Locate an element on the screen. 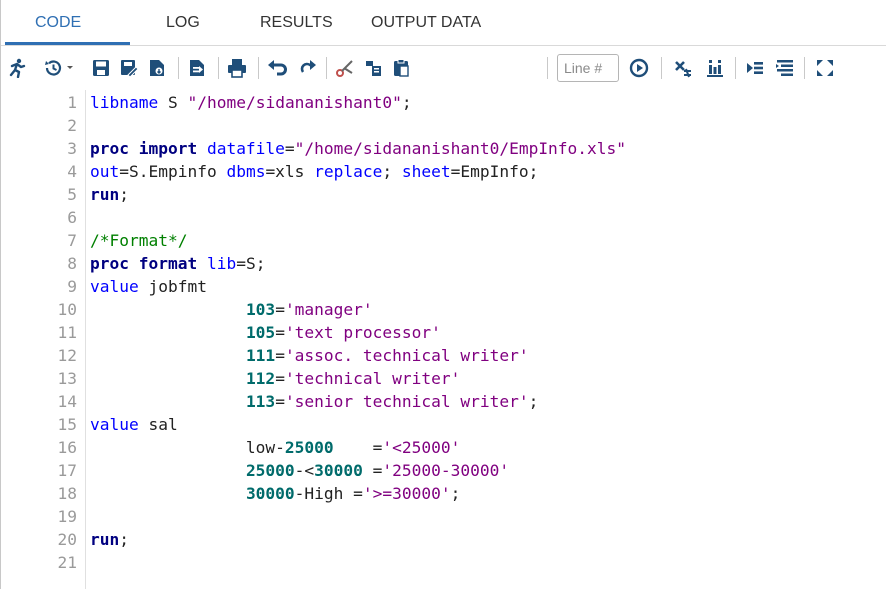 This screenshot has height=589, width=886. line-number: 11 is located at coordinates (67, 332).